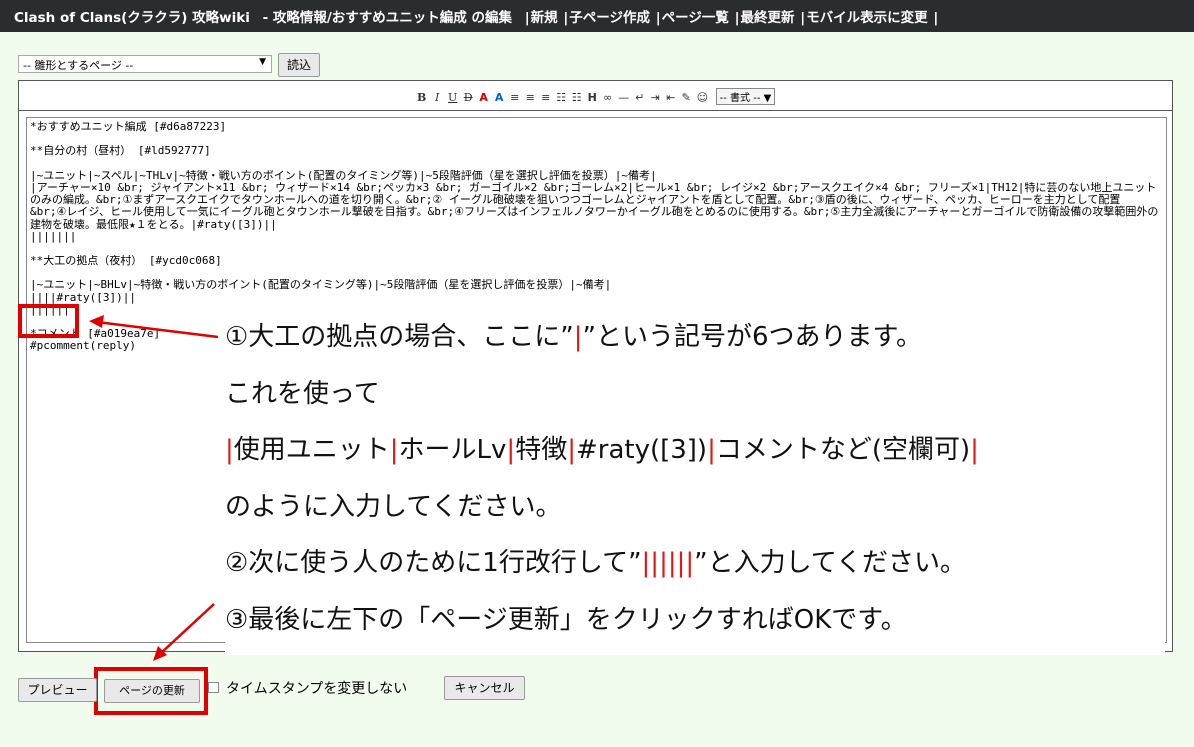 The height and width of the screenshot is (747, 1194). Describe the element at coordinates (316, 688) in the screenshot. I see `keep-timestamp-label: タイムスタンプを変更しない` at that location.